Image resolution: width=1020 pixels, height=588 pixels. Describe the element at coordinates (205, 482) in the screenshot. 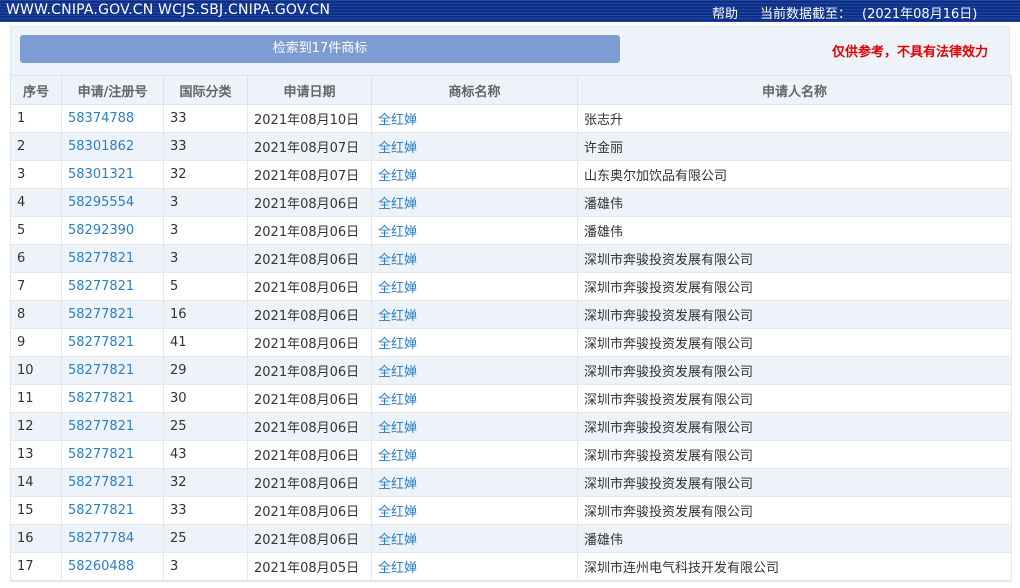

I see `intl-class: 32` at that location.